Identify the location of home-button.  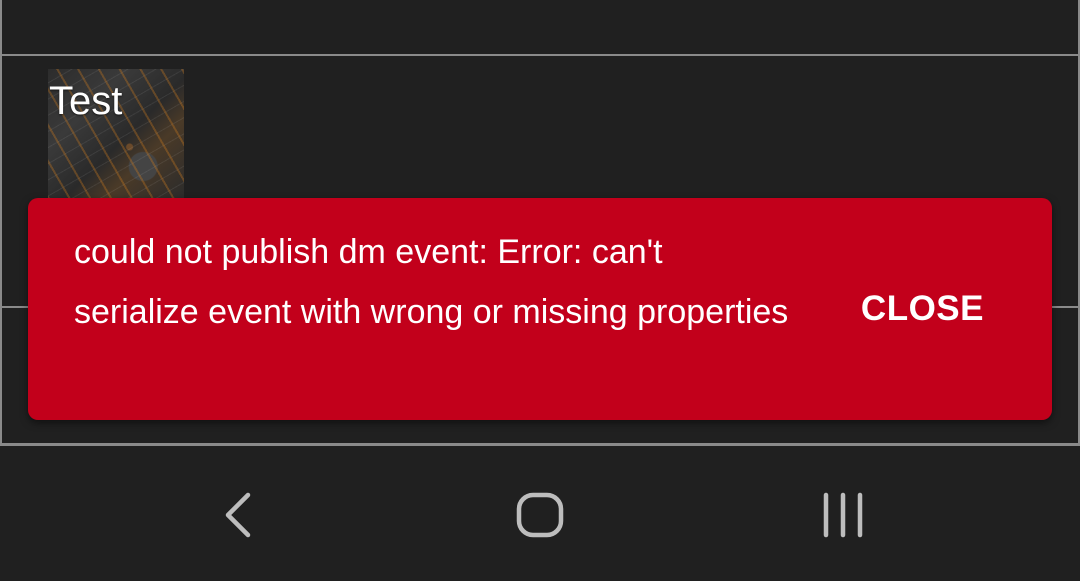
(540, 515).